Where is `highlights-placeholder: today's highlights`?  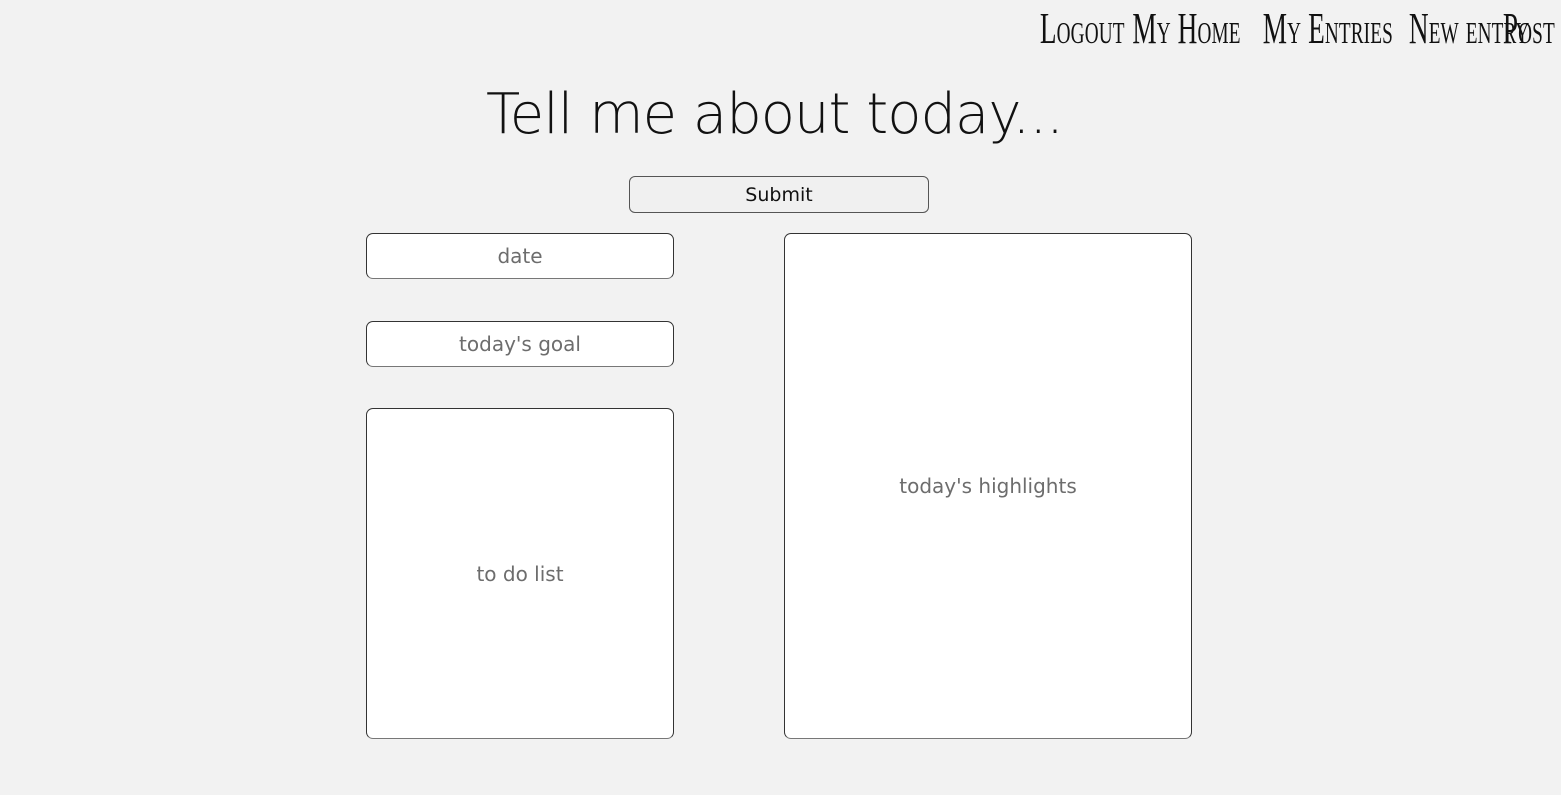 highlights-placeholder: today's highlights is located at coordinates (988, 486).